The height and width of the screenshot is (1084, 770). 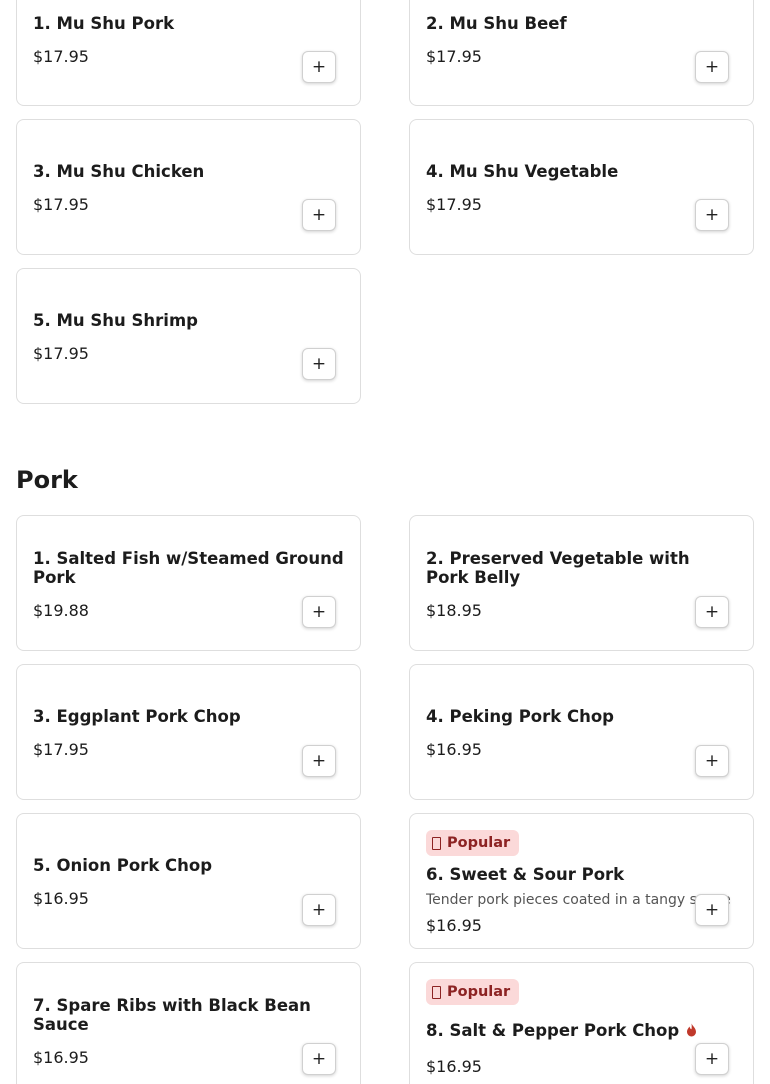 What do you see at coordinates (61, 610) in the screenshot?
I see `item-price: $19.88` at bounding box center [61, 610].